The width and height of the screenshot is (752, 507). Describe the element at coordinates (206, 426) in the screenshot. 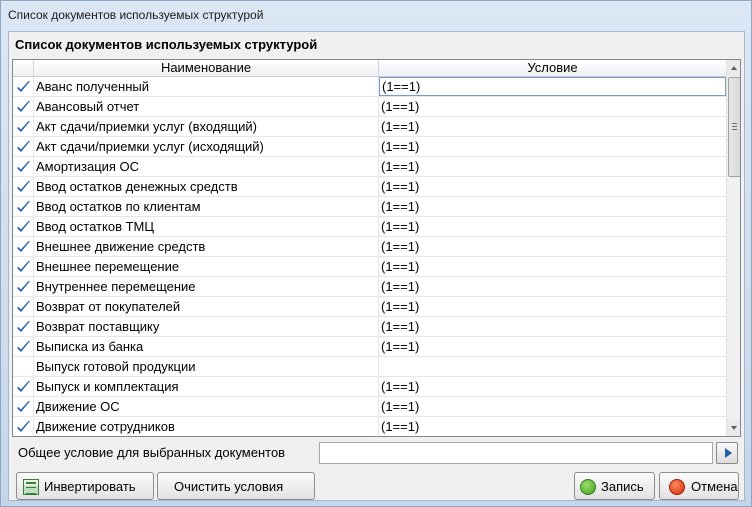

I see `row-name-cell: Движение сотрудников` at that location.